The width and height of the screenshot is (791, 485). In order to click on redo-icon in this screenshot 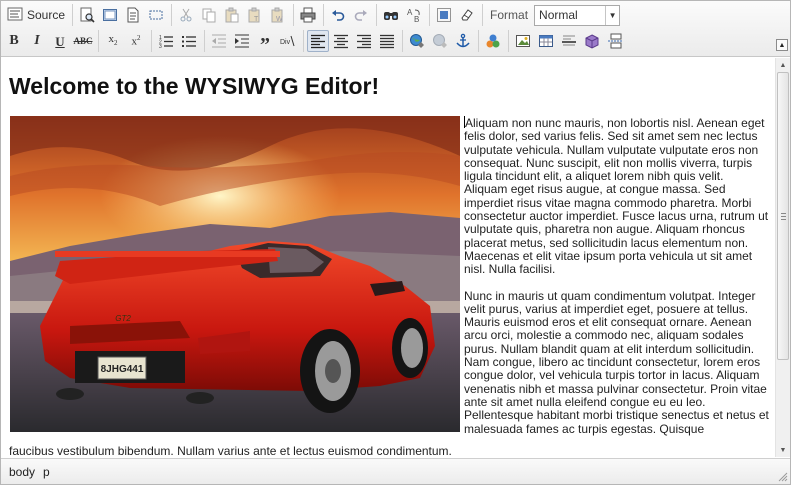, I will do `click(361, 15)`.